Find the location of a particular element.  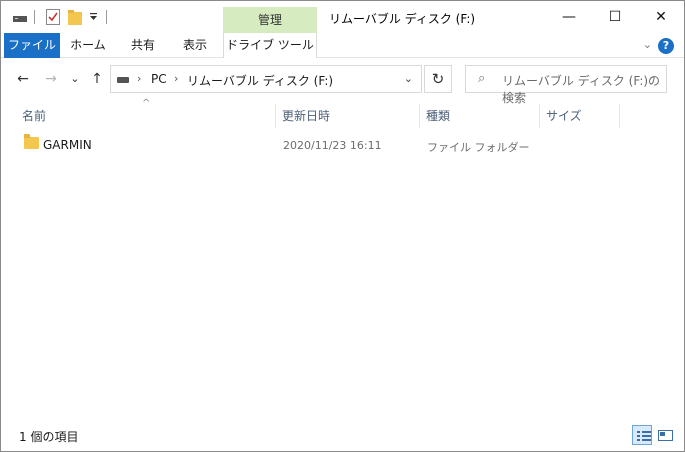

address-bar: › PC › リムーバブル ディスク (F:) ⌄ is located at coordinates (266, 79).